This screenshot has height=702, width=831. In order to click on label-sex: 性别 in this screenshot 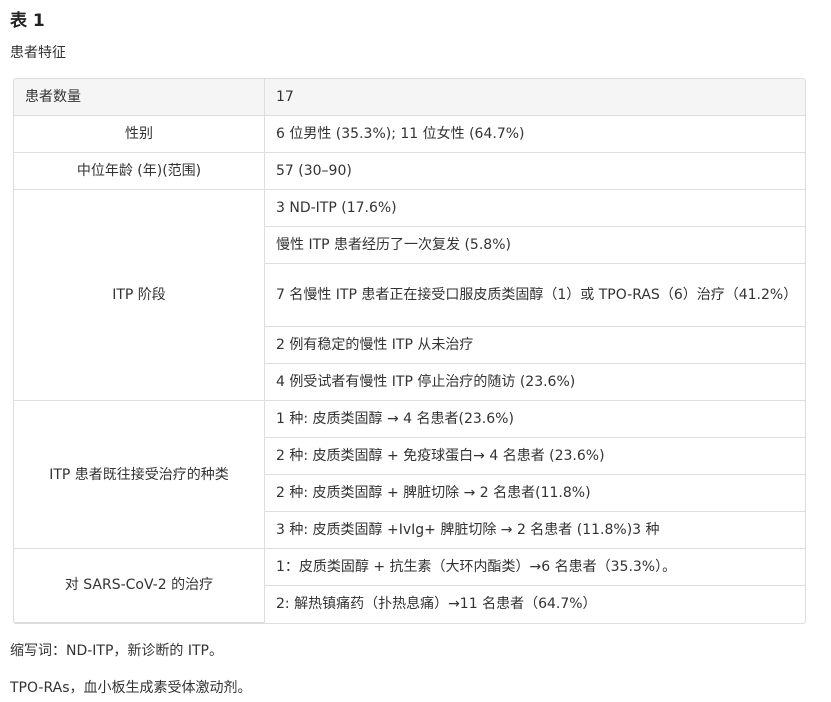, I will do `click(139, 134)`.